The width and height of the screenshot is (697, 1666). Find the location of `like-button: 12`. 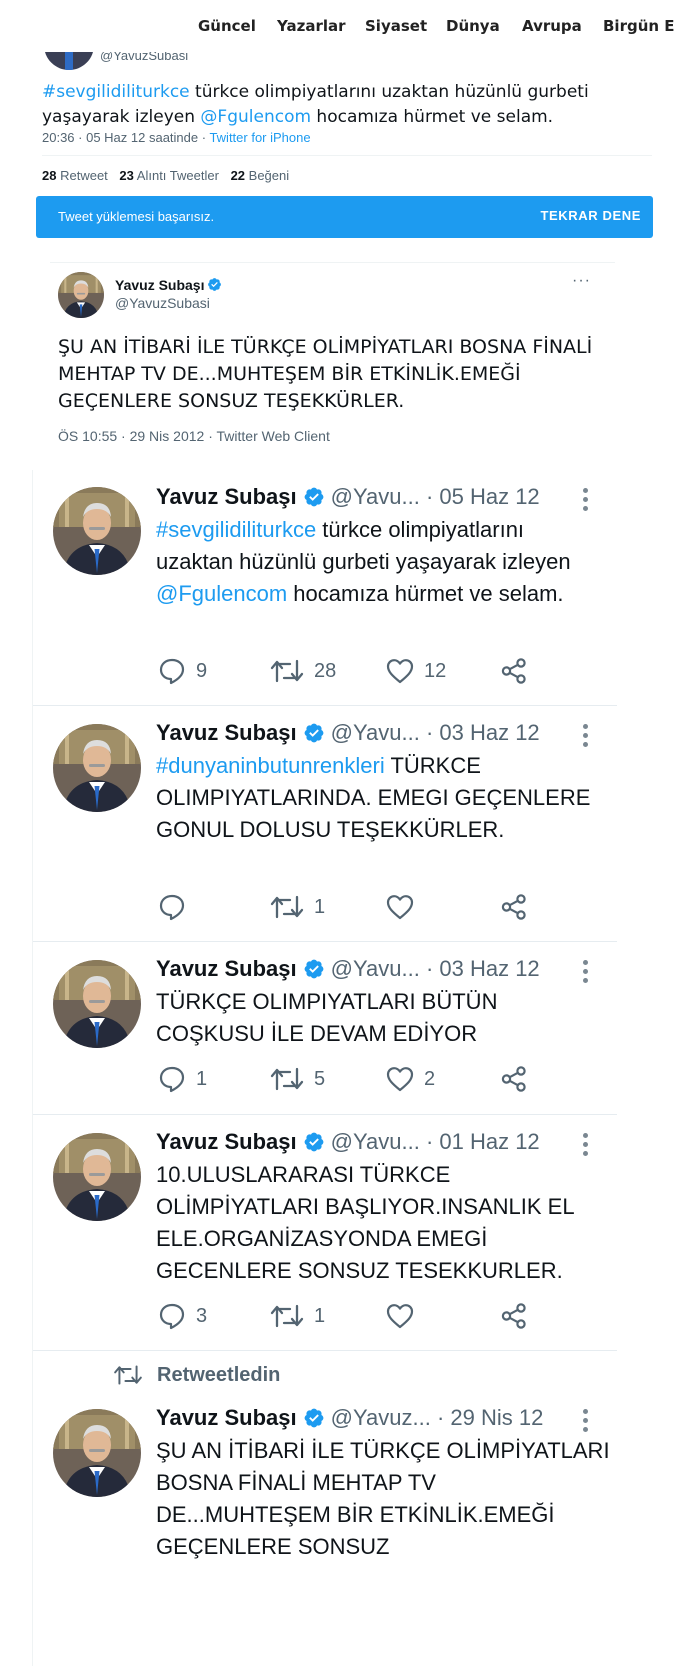

like-button: 12 is located at coordinates (416, 671).